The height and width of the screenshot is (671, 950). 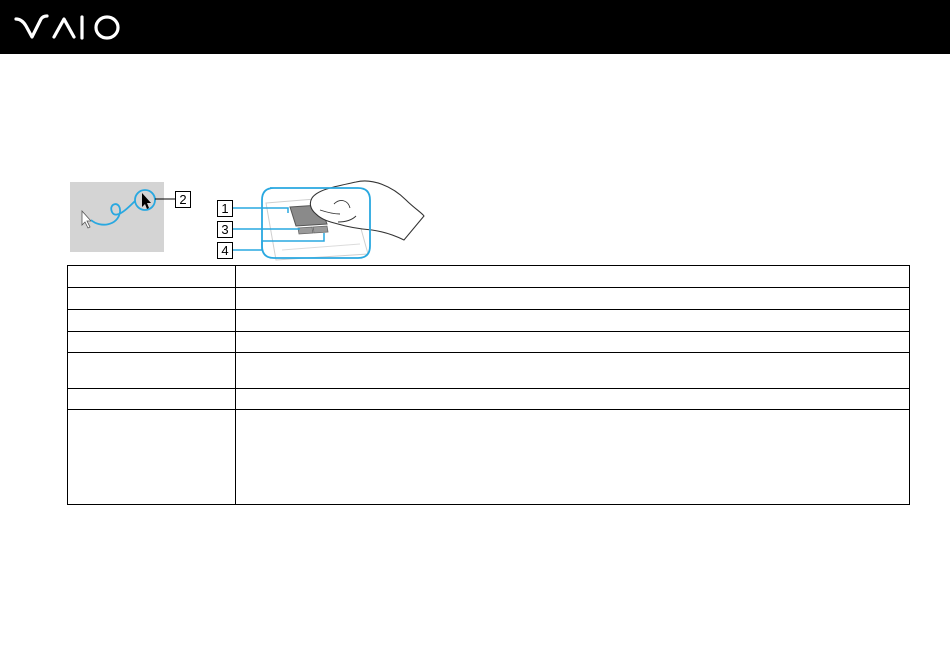 I want to click on callout-2: 2, so click(x=183, y=199).